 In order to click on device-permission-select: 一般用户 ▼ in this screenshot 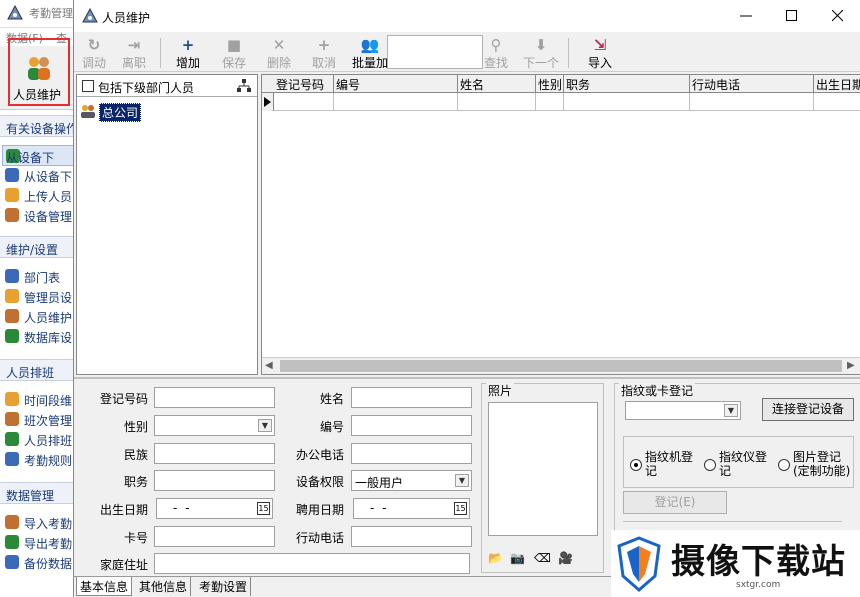, I will do `click(411, 480)`.